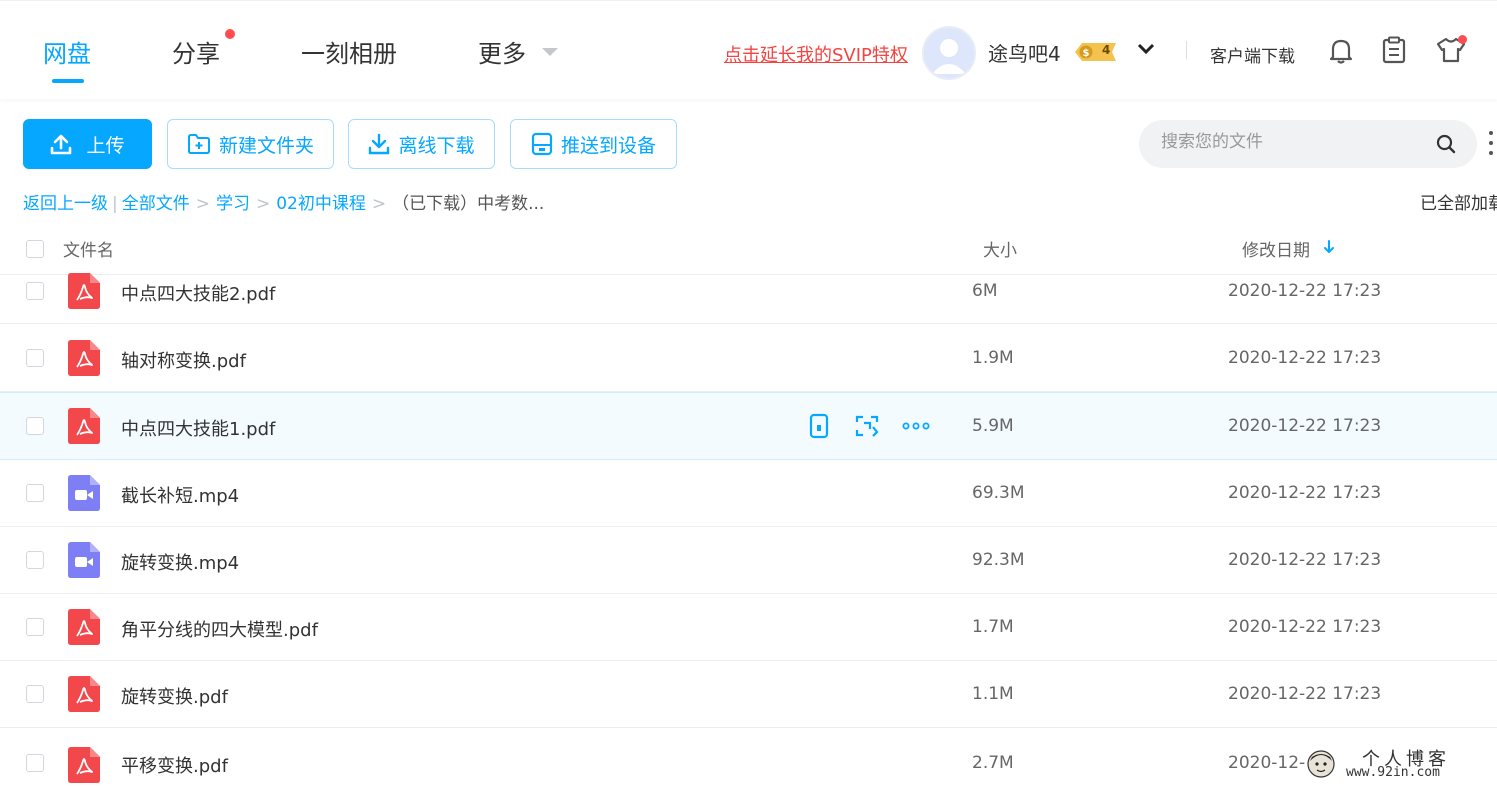 The image size is (1497, 786). What do you see at coordinates (748, 627) in the screenshot?
I see `table-row: 角平分线的四大模型.pdf 1.7M 2020-12-22 17:23` at bounding box center [748, 627].